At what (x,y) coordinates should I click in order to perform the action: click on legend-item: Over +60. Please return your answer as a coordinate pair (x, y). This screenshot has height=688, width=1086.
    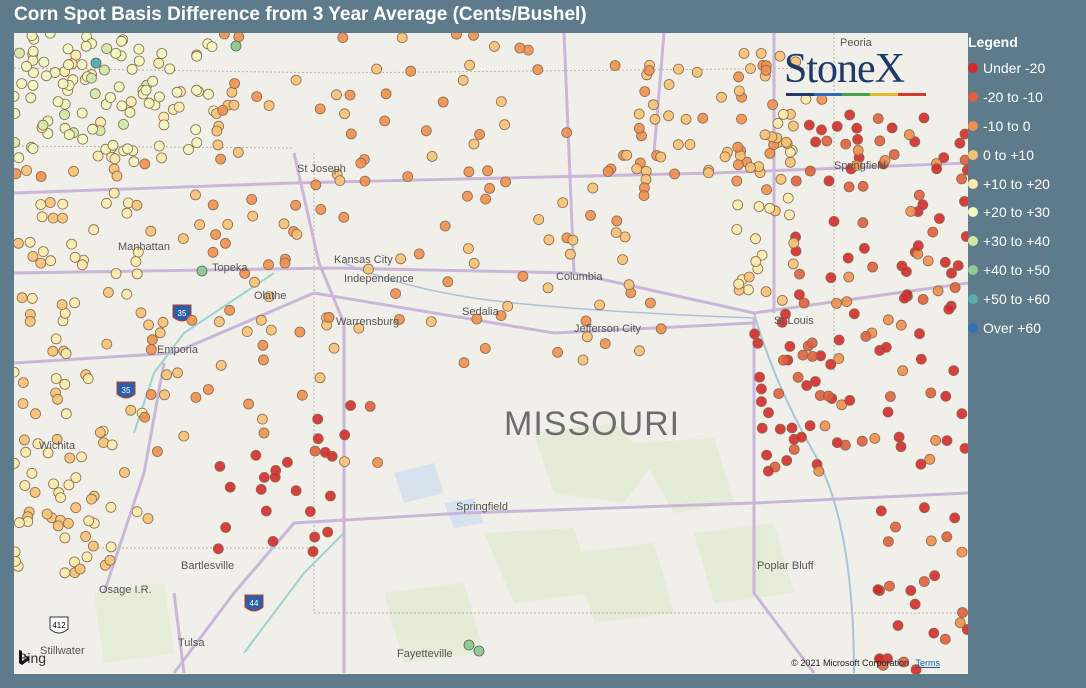
    Looking at the image, I should click on (1027, 327).